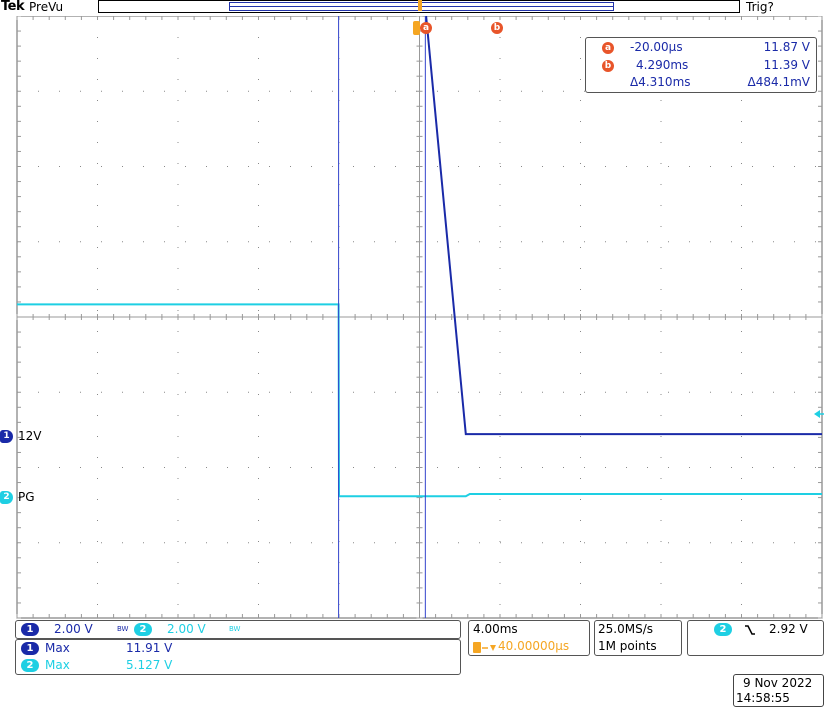 The height and width of the screenshot is (709, 826). I want to click on measurement-1-name: Max, so click(57, 648).